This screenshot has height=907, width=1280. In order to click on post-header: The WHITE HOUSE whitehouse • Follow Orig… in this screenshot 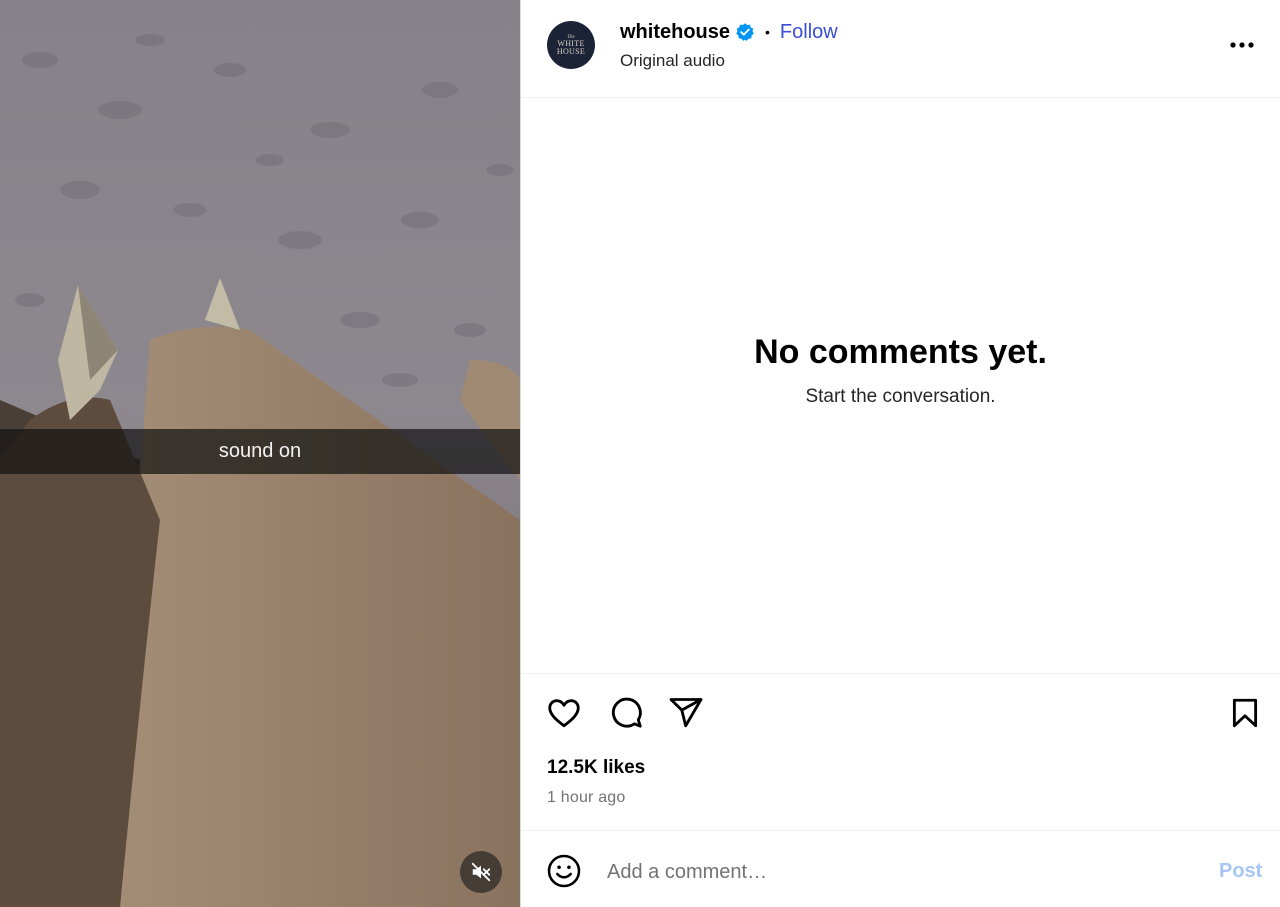, I will do `click(900, 49)`.